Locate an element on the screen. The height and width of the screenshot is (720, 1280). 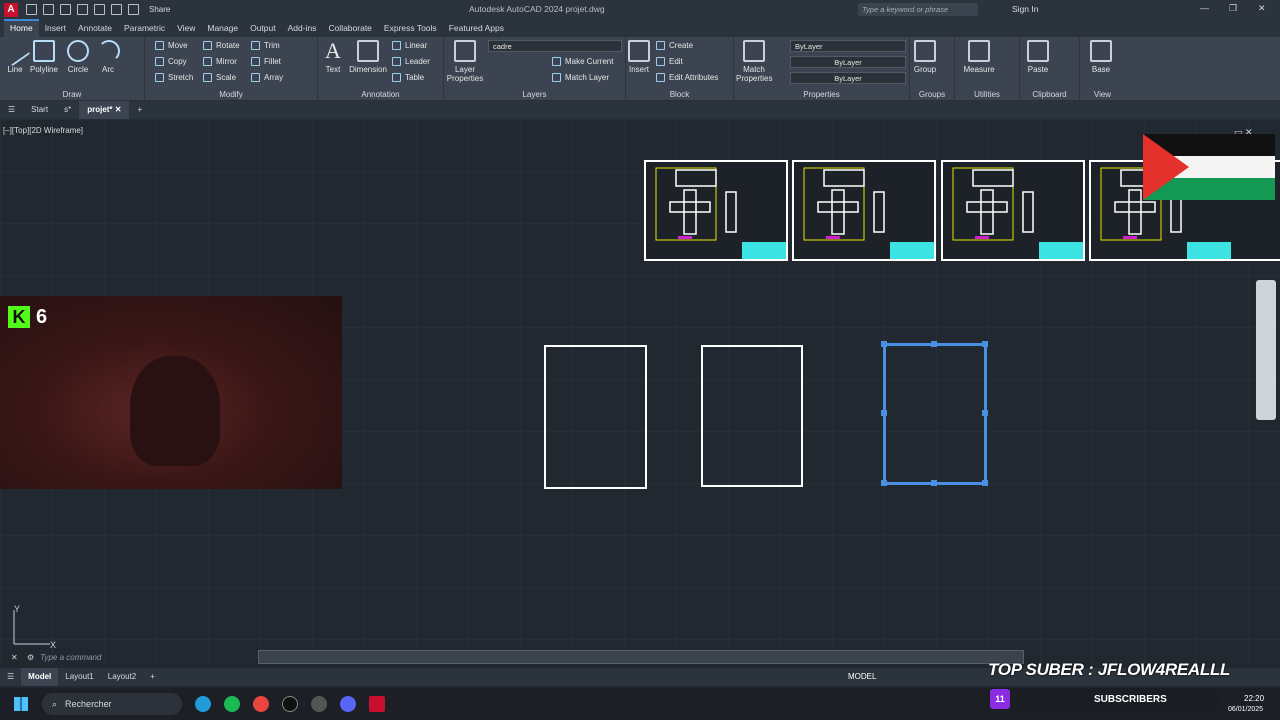
tab-layout2: Layout2 is located at coordinates (122, 677).